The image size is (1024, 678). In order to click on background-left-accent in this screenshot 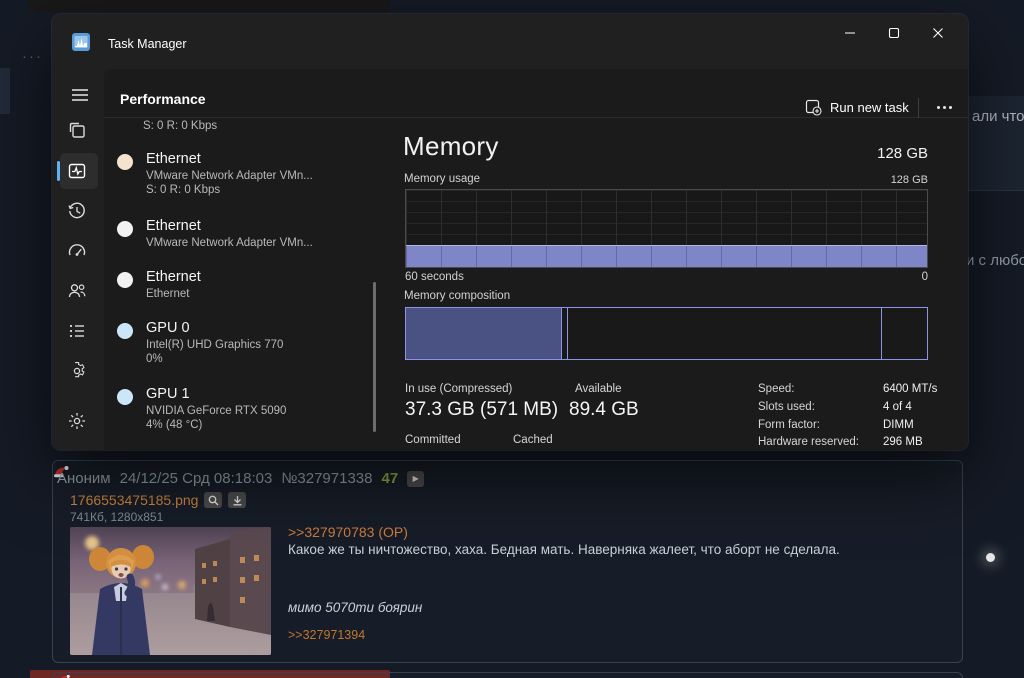, I will do `click(5, 91)`.